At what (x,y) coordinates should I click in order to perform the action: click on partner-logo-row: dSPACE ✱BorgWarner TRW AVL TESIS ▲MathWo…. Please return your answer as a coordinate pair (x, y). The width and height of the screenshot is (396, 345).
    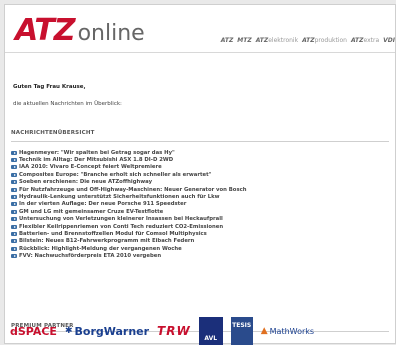
    Looking at the image, I should click on (203, 331).